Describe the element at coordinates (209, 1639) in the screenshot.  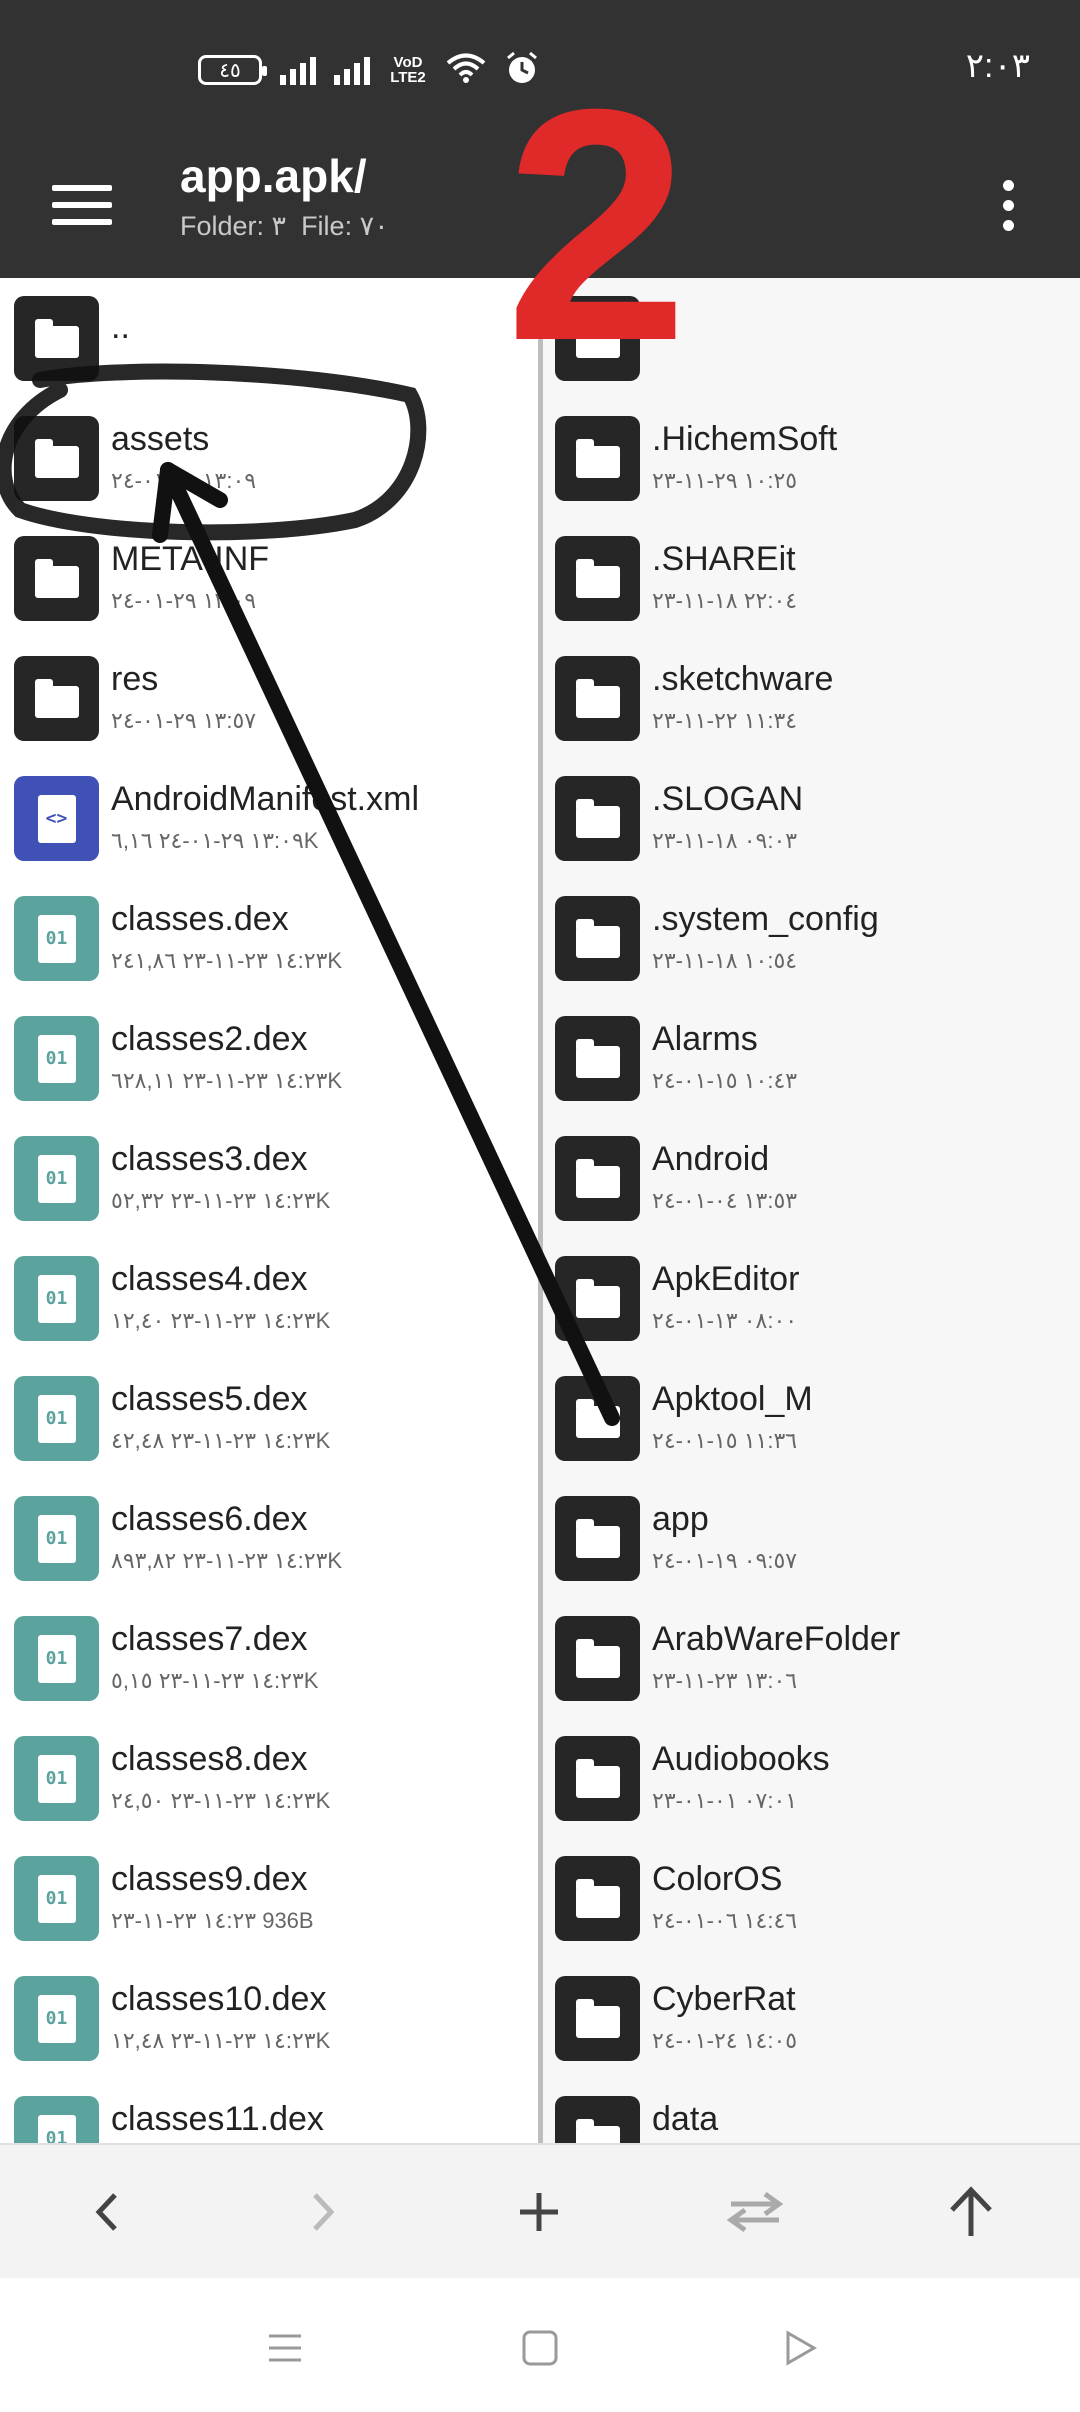
I see `file-name: classes7.dex` at that location.